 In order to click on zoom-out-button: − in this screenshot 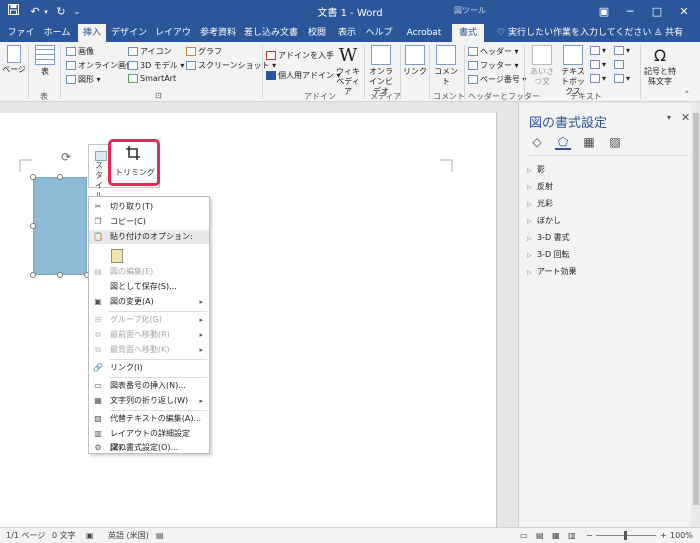, I will do `click(589, 536)`.